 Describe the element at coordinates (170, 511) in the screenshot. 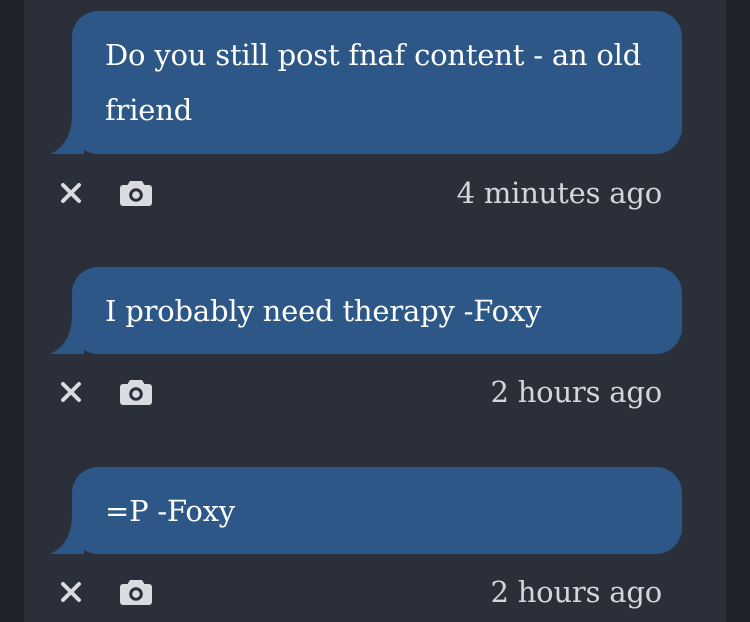

I see `message-text: =P -Foxy` at that location.